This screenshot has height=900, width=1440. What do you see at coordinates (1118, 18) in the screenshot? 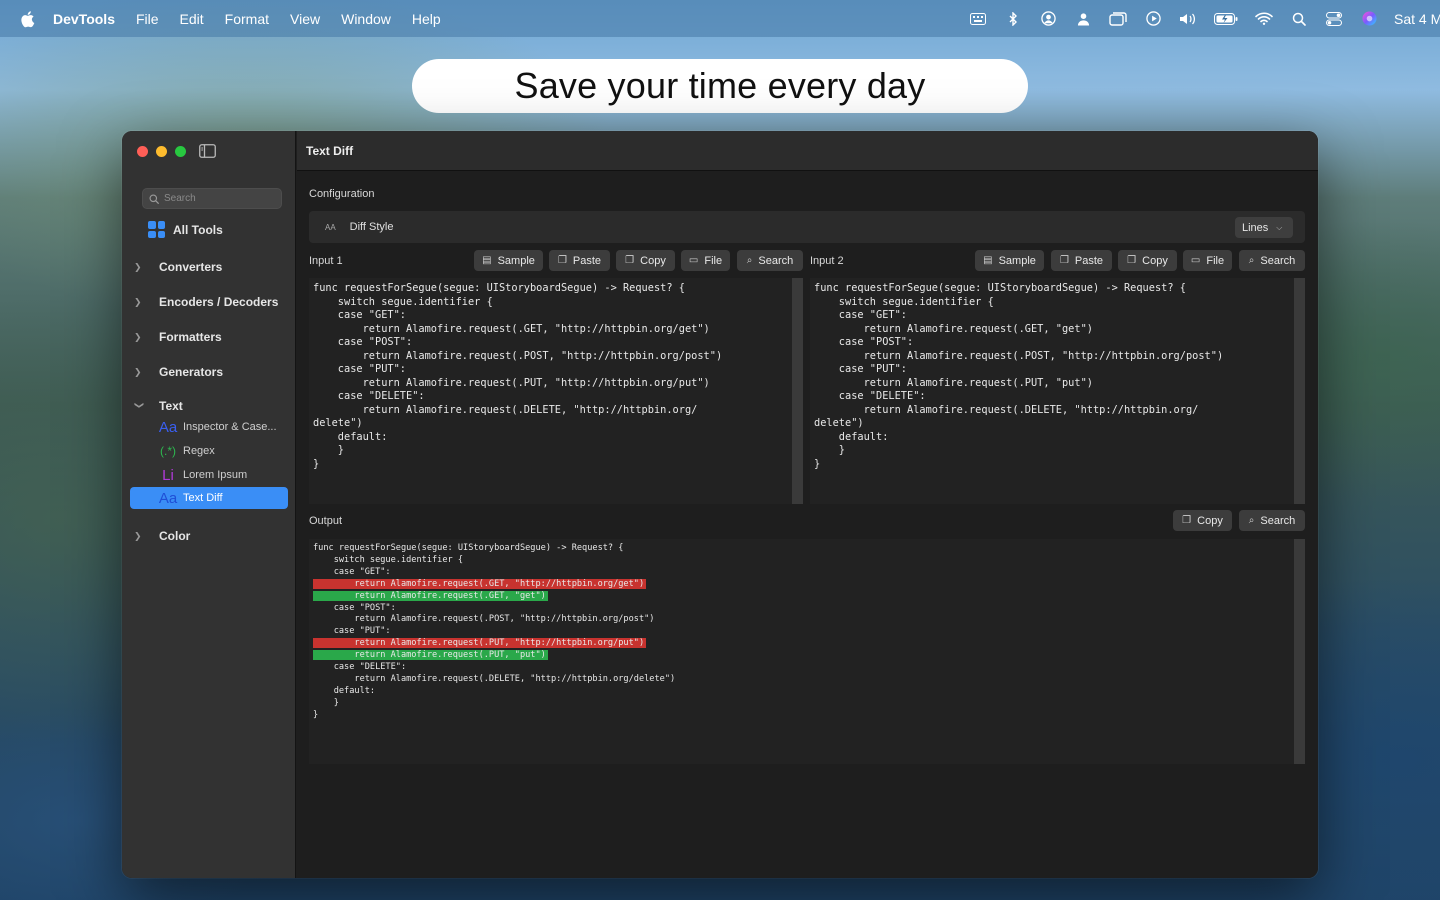
I see `screen-mirroring-icon` at bounding box center [1118, 18].